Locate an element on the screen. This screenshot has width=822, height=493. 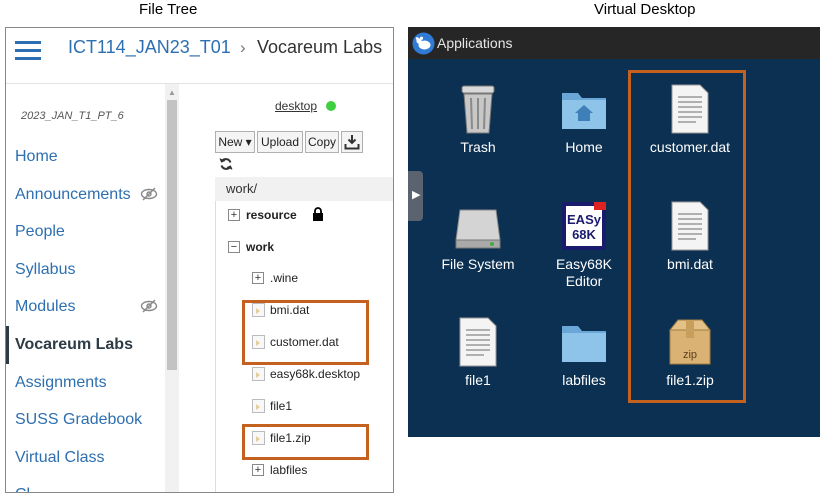
nav-item-assignments: Assignments is located at coordinates (86, 383).